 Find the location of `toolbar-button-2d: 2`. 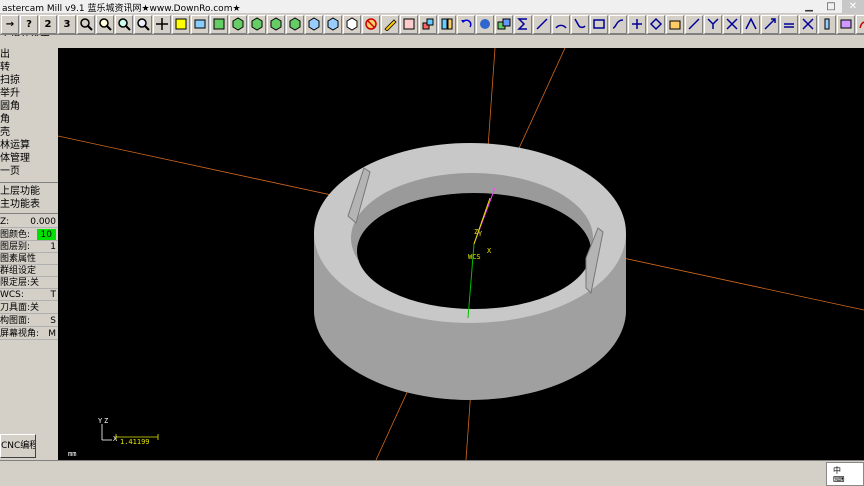

toolbar-button-2d: 2 is located at coordinates (48, 24).